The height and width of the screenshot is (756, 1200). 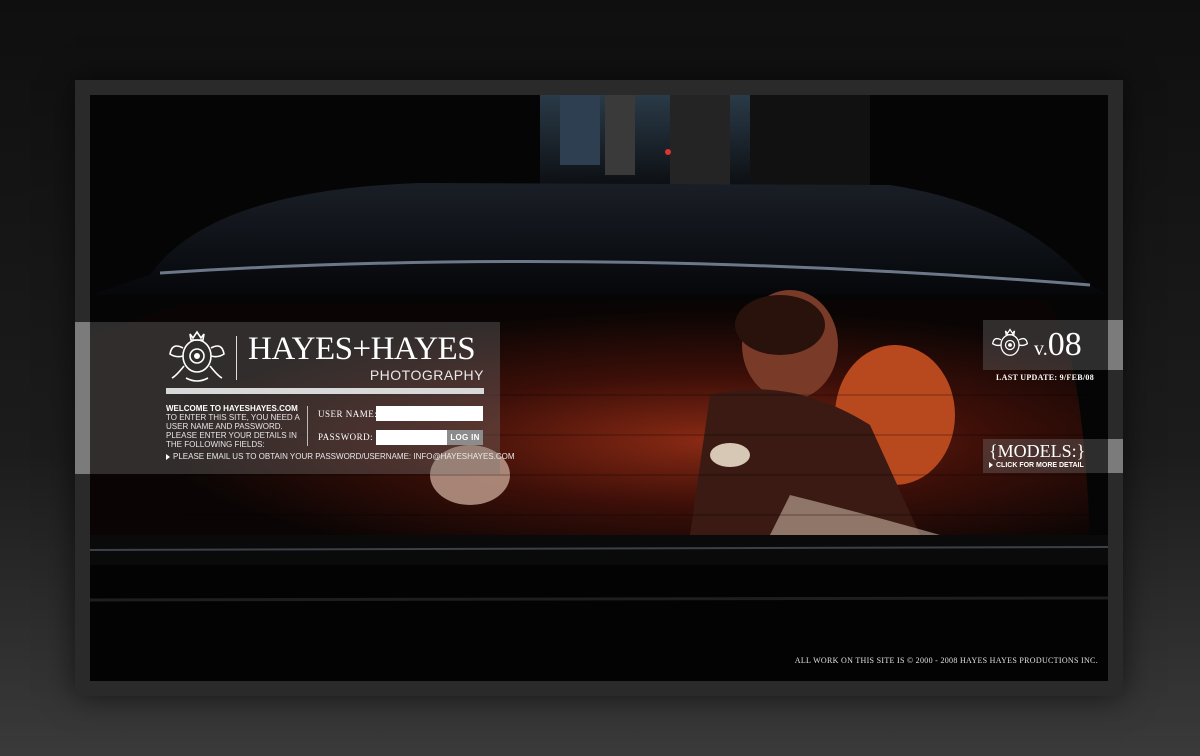 I want to click on models-detail-link: CLICK FOR MORE DETAIL, so click(x=1046, y=465).